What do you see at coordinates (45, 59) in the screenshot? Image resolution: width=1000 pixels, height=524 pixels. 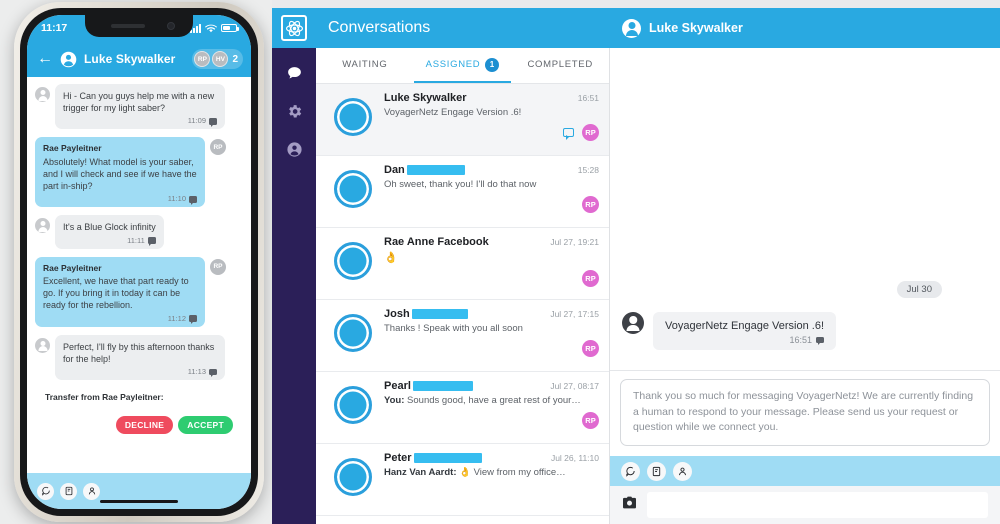 I see `back-arrow-icon: ←` at bounding box center [45, 59].